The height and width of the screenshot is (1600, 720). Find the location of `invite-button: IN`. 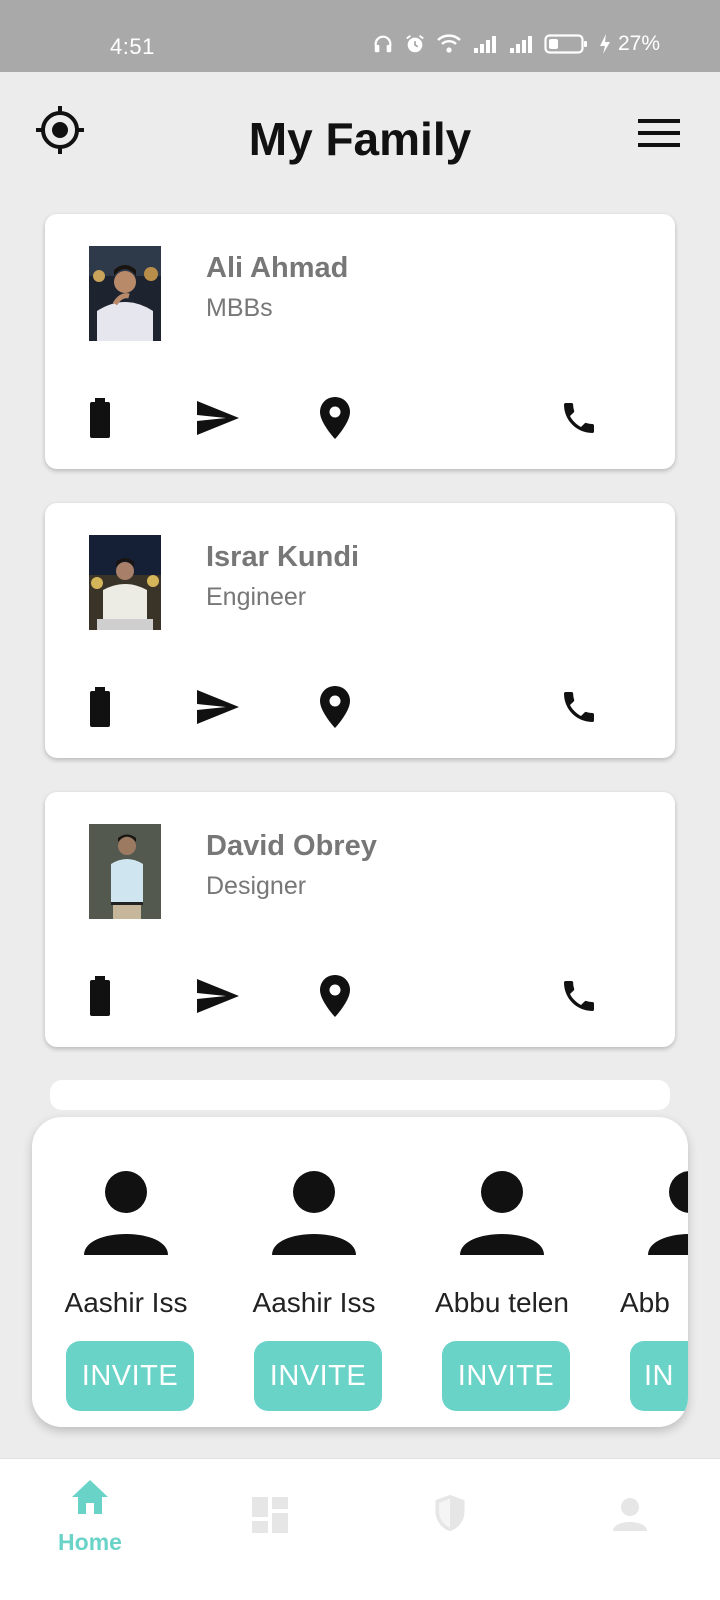

invite-button: IN is located at coordinates (659, 1376).